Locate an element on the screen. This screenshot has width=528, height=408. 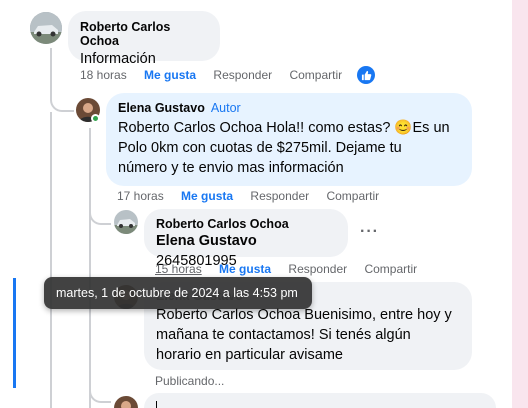
focus-indicator is located at coordinates (14, 333).